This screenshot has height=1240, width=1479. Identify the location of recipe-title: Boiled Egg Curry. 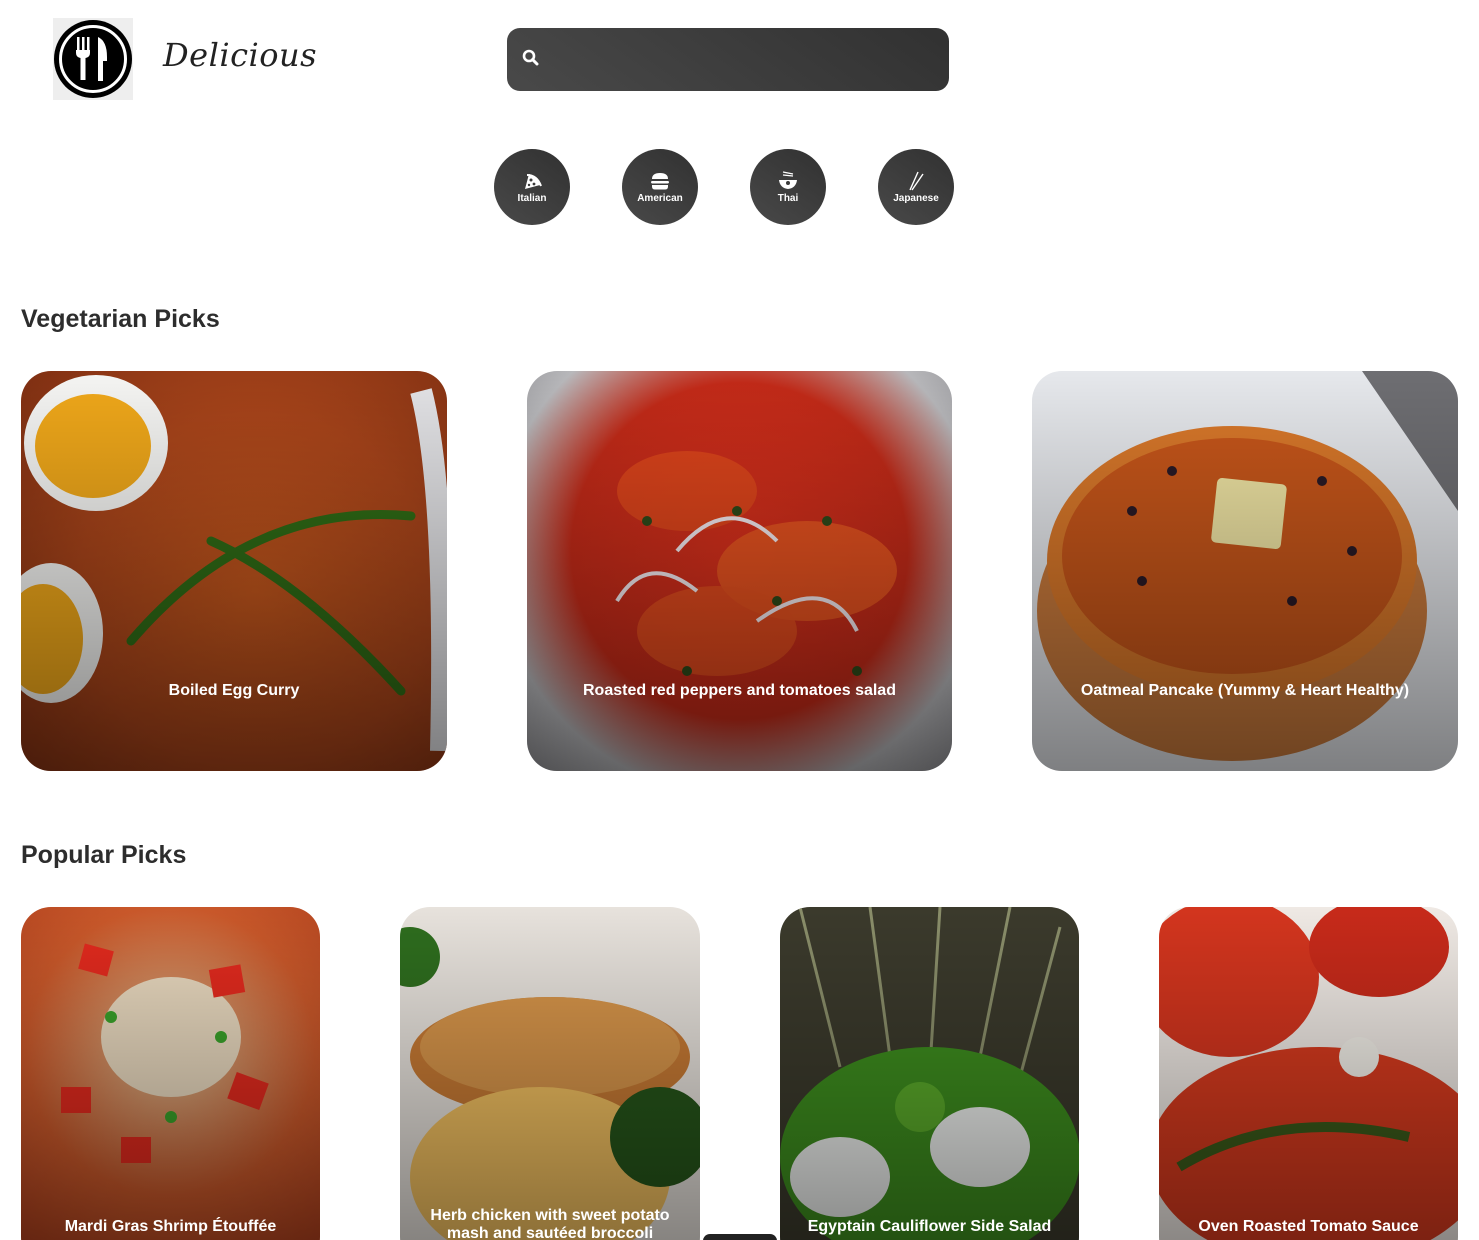
(234, 690).